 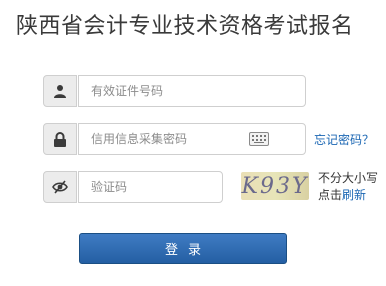 What do you see at coordinates (192, 91) in the screenshot?
I see `id-number-input` at bounding box center [192, 91].